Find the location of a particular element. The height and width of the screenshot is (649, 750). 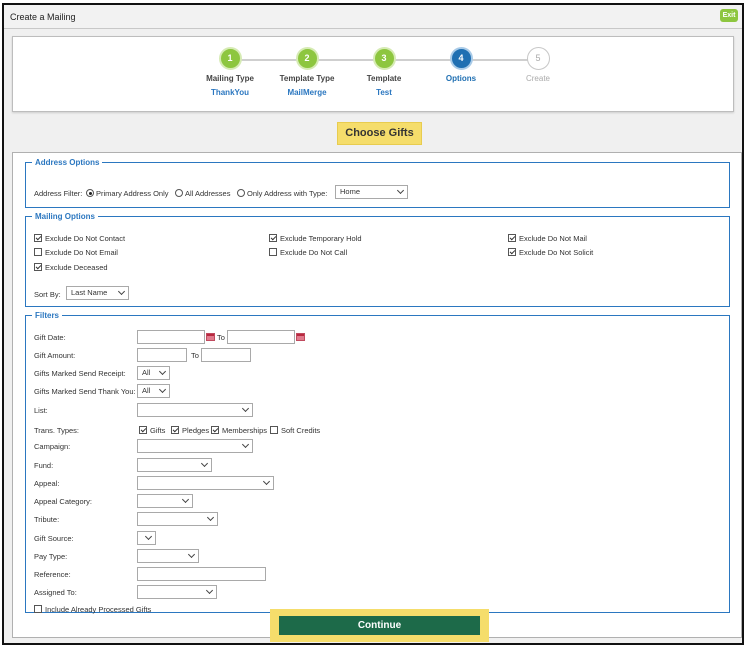

gift-source-select is located at coordinates (146, 538).